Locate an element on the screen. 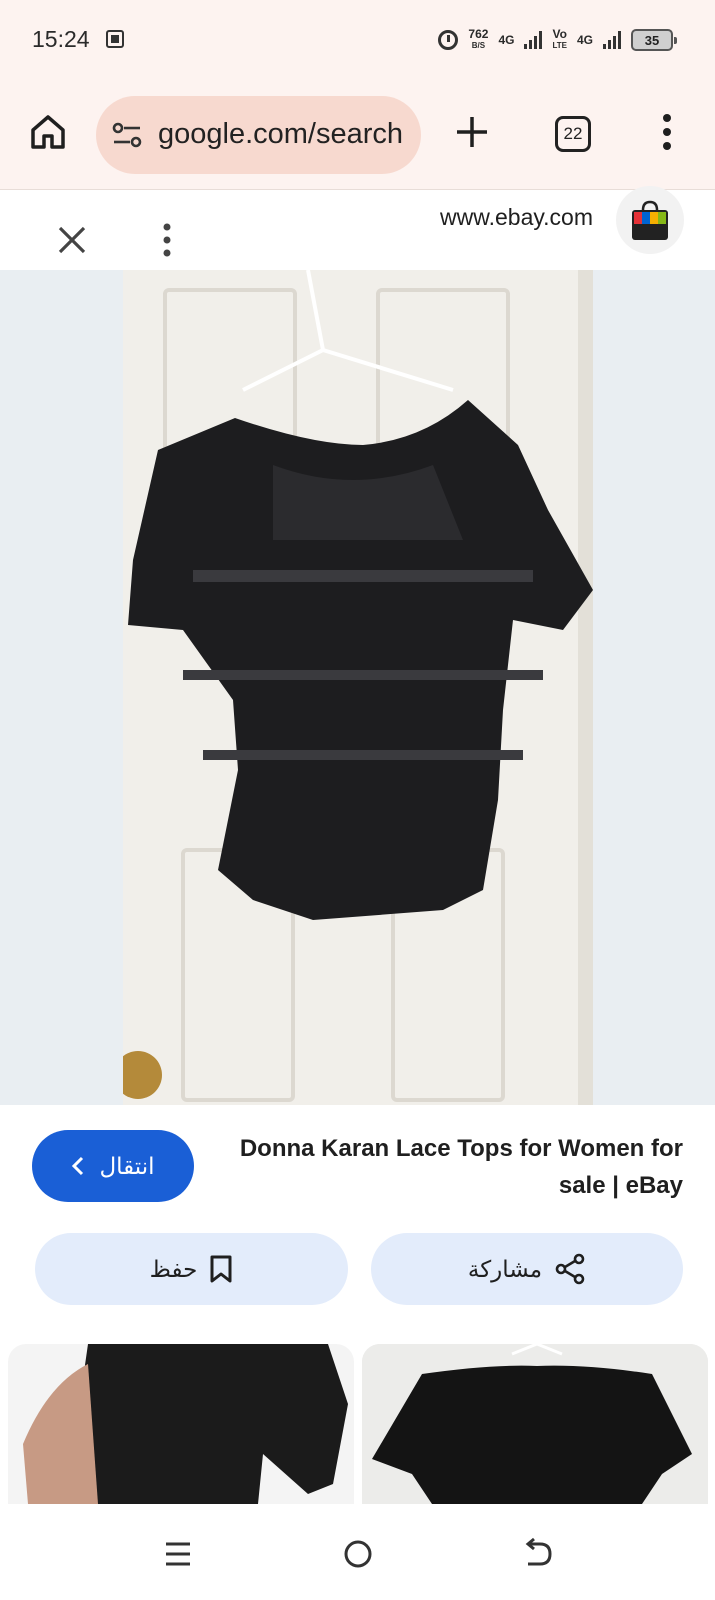 The width and height of the screenshot is (715, 1600). back-icon is located at coordinates (538, 1551).